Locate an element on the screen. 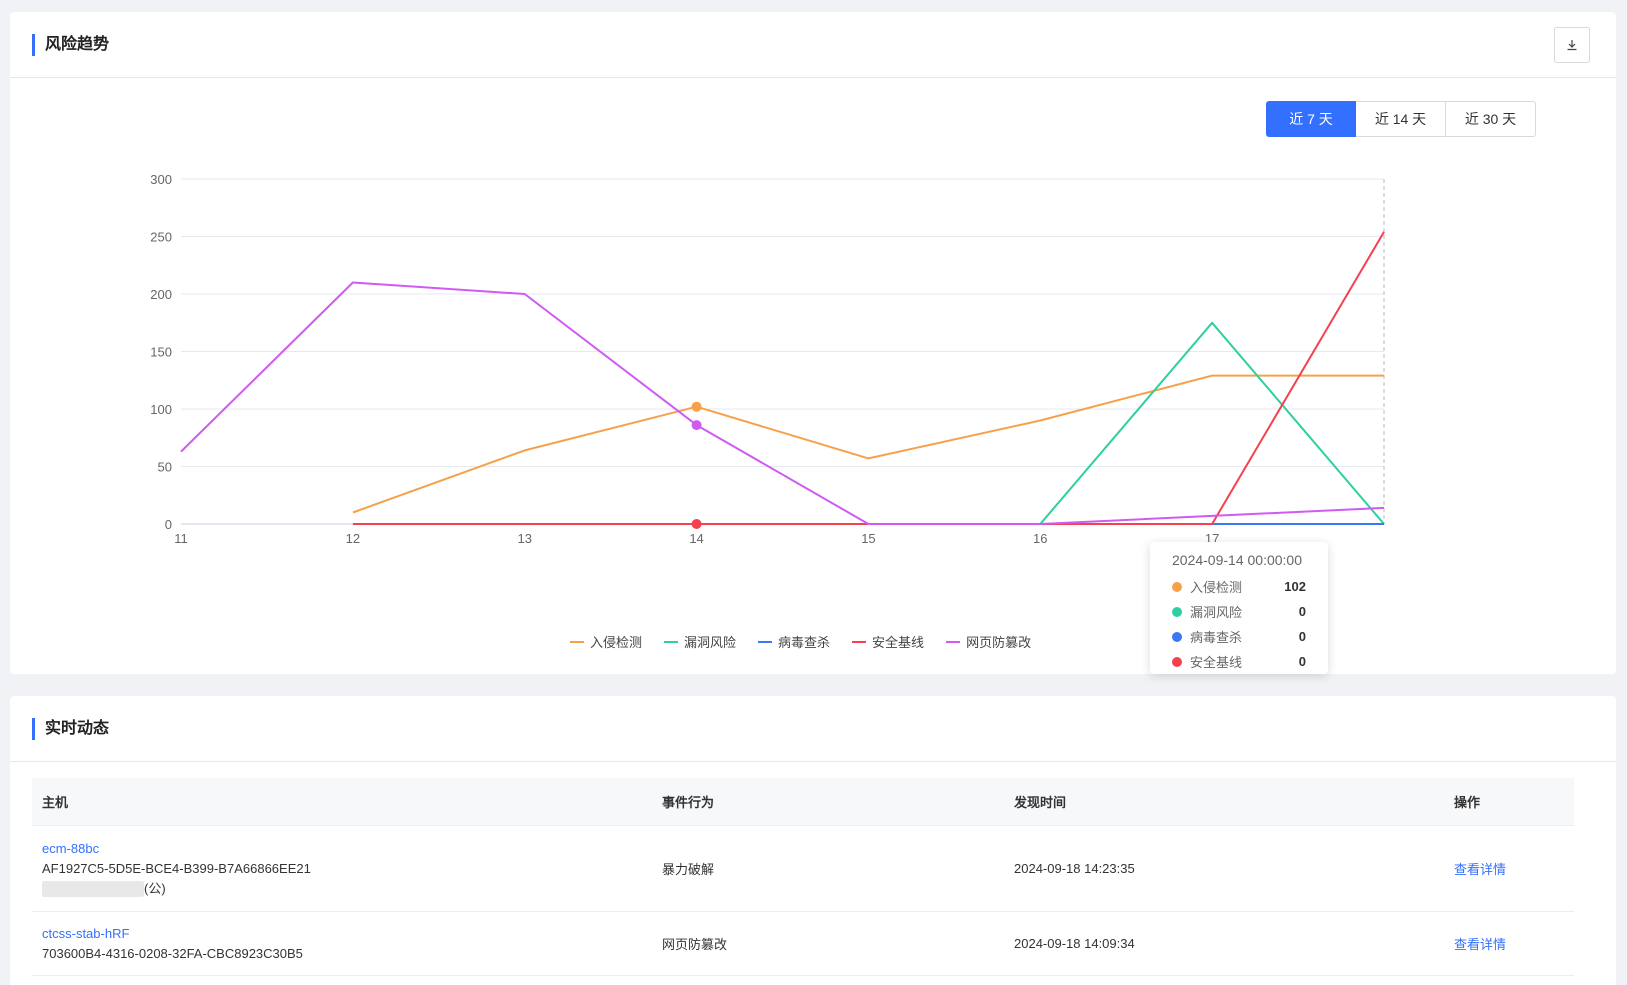  y-tick-label: 0 is located at coordinates (168, 524).